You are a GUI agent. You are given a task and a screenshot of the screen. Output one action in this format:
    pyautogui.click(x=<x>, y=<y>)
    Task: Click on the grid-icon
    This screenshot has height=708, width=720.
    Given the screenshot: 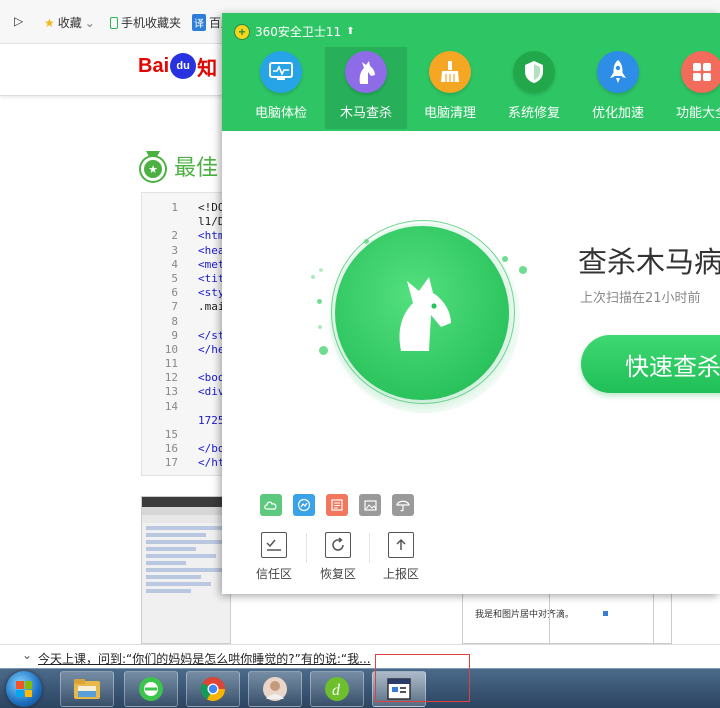 What is the action you would take?
    pyautogui.click(x=700, y=72)
    